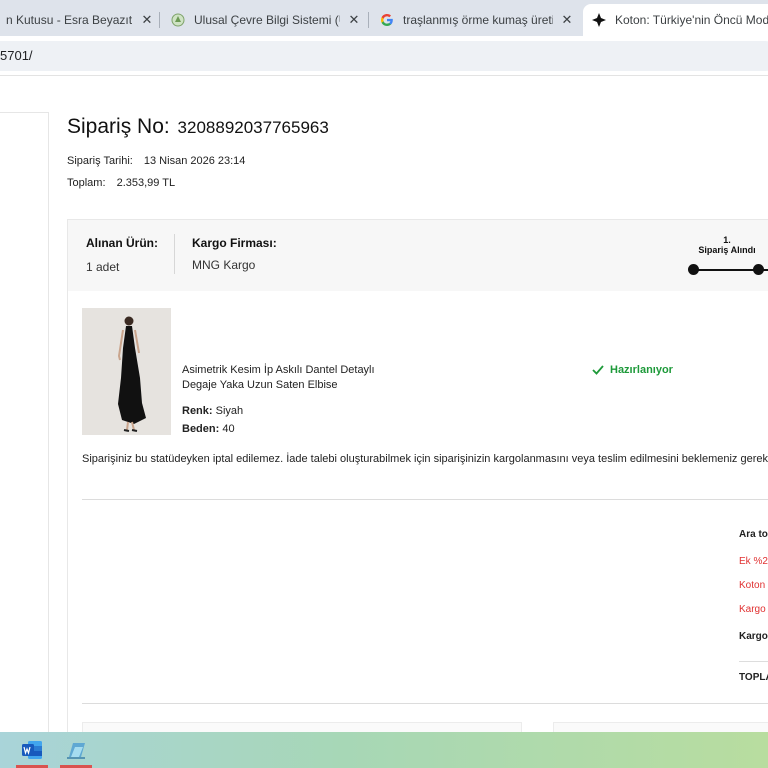 Image resolution: width=768 pixels, height=768 pixels. What do you see at coordinates (753, 636) in the screenshot?
I see `cargo-fee-label: Kargo` at bounding box center [753, 636].